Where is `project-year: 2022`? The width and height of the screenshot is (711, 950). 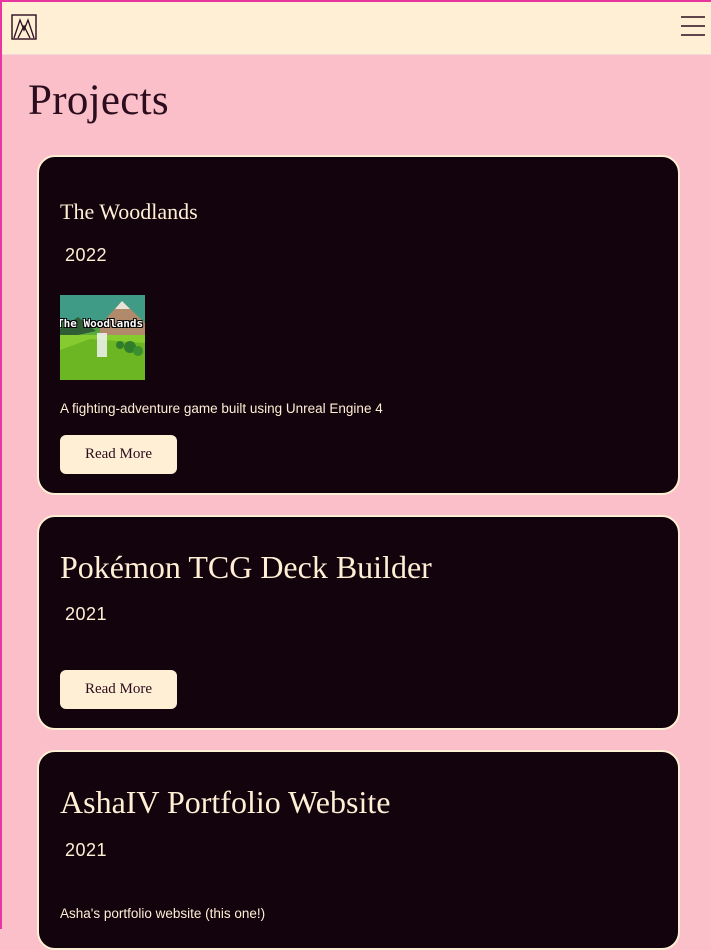
project-year: 2022 is located at coordinates (86, 255).